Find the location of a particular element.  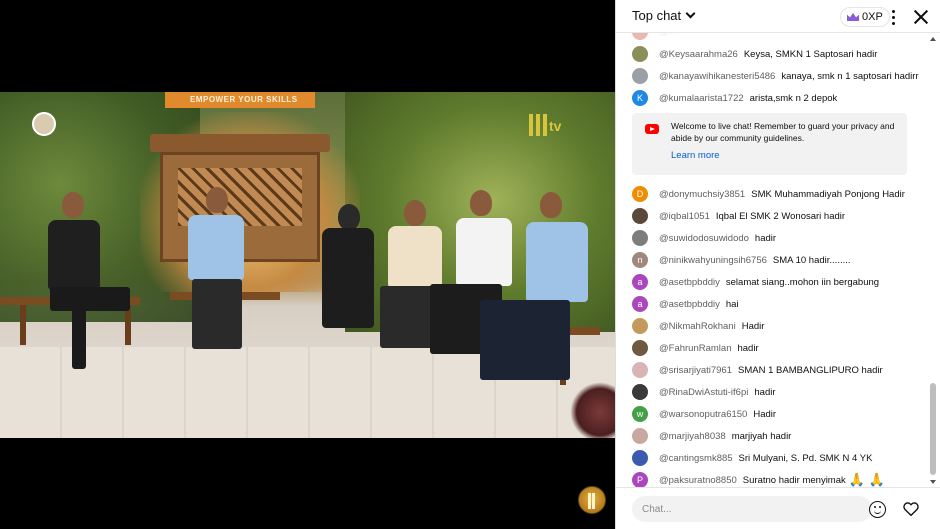

emoji-icon is located at coordinates (877, 509).